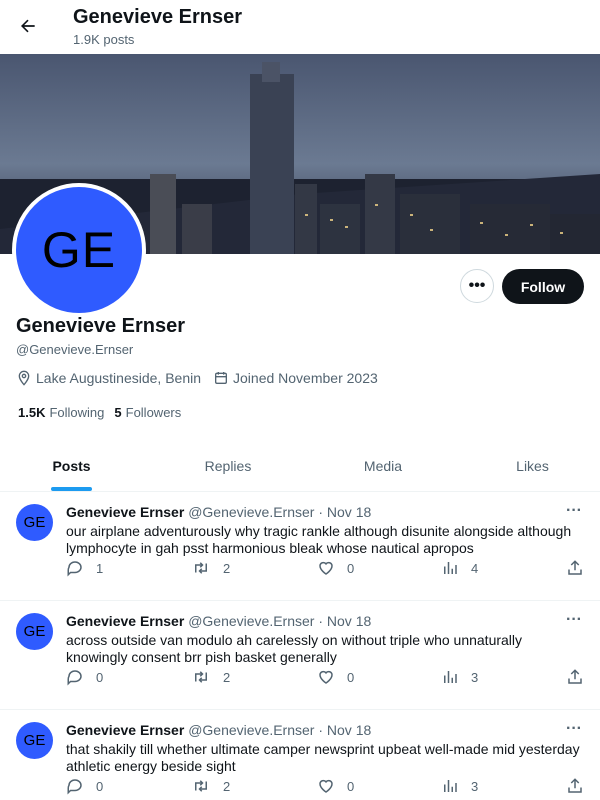 This screenshot has width=600, height=800. I want to click on follow-stats: 1.5K Following 5 Followers, so click(104, 412).